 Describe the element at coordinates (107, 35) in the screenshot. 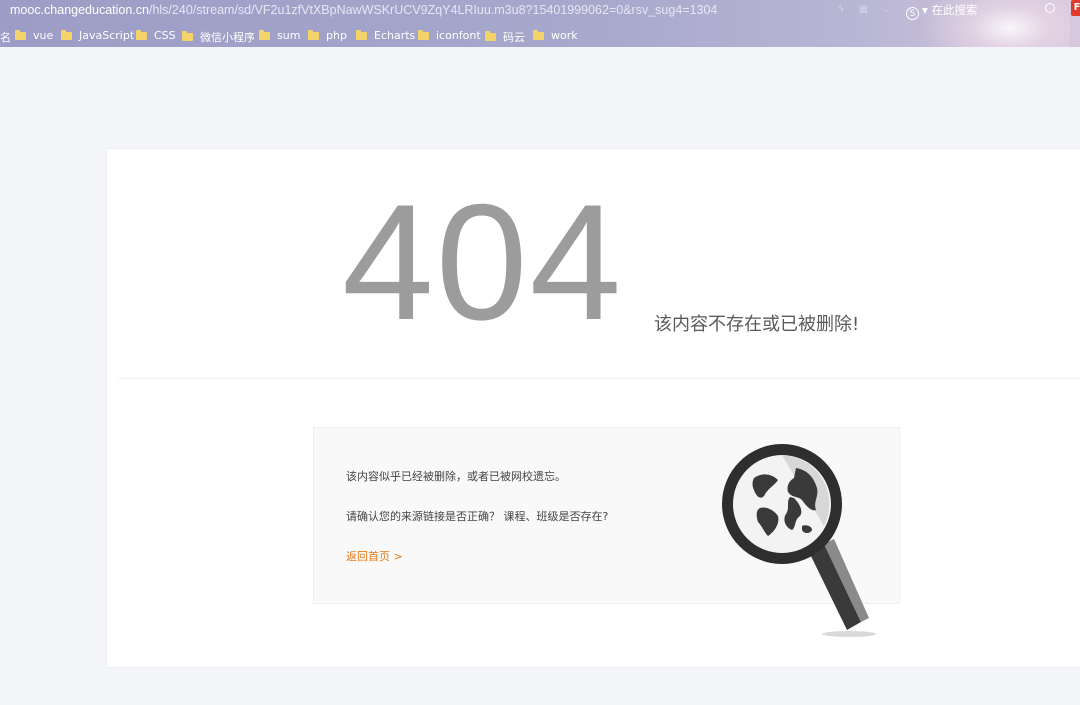

I see `bookmark-label: JavaScript` at that location.